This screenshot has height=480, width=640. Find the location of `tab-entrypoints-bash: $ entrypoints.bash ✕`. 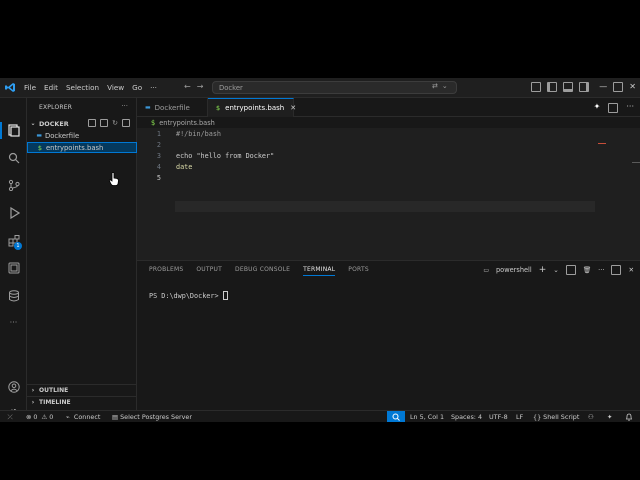

tab-entrypoints-bash: $ entrypoints.bash ✕ is located at coordinates (252, 107).